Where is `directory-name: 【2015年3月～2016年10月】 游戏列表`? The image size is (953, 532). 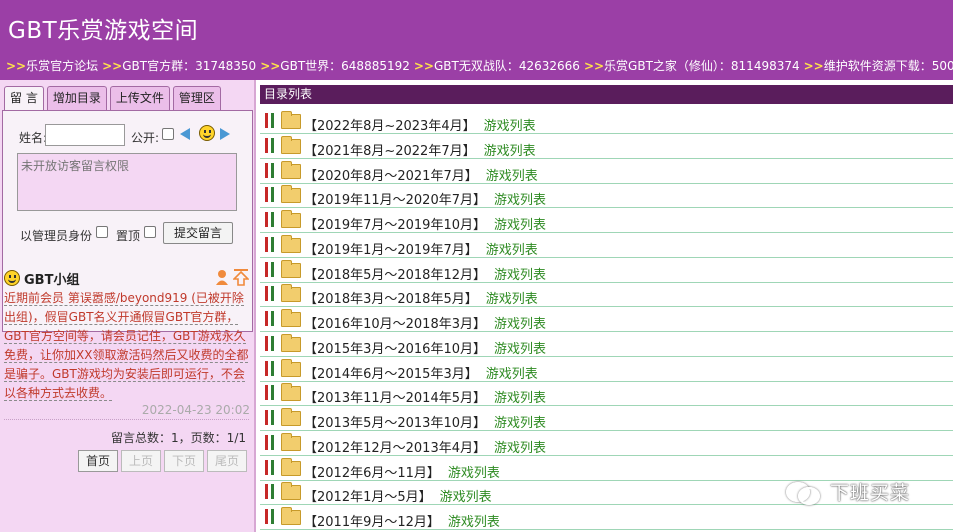 directory-name: 【2015年3月～2016年10月】 游戏列表 is located at coordinates (425, 347).